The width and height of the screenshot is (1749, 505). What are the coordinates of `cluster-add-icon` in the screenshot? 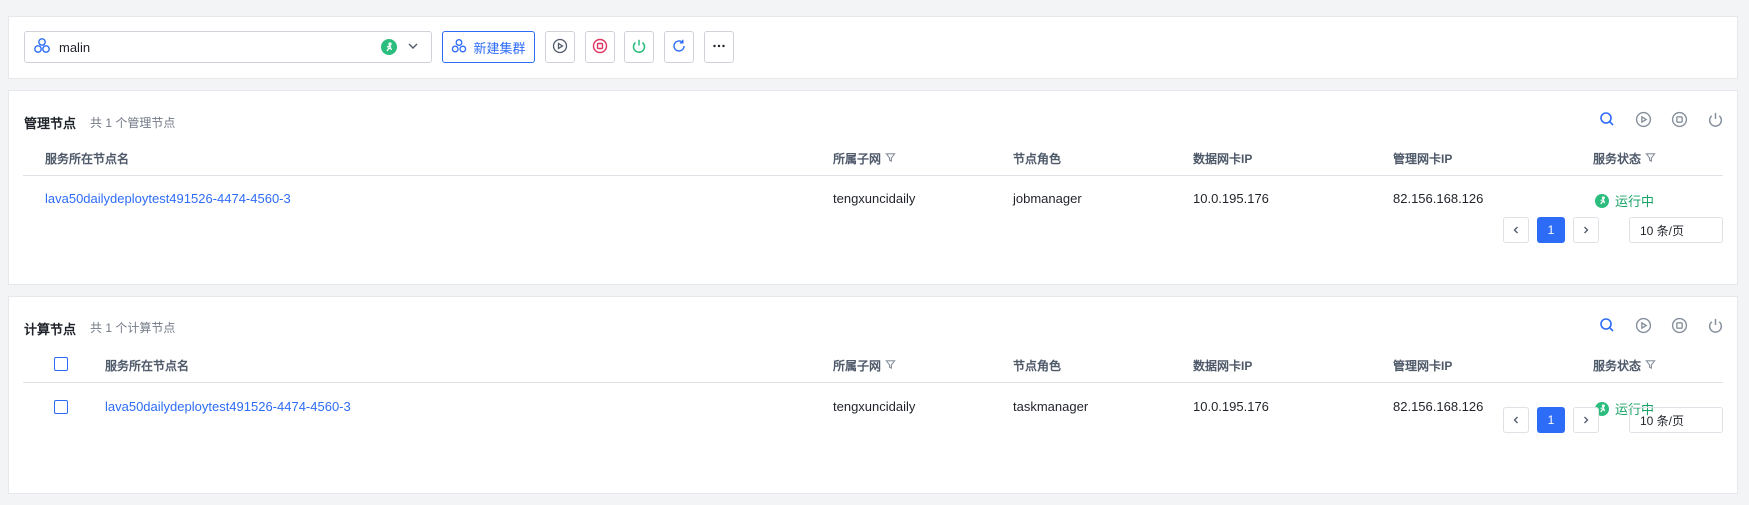 It's located at (459, 47).